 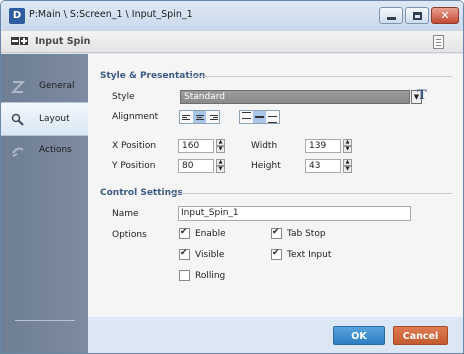 I want to click on close-icon: ✕, so click(x=445, y=15).